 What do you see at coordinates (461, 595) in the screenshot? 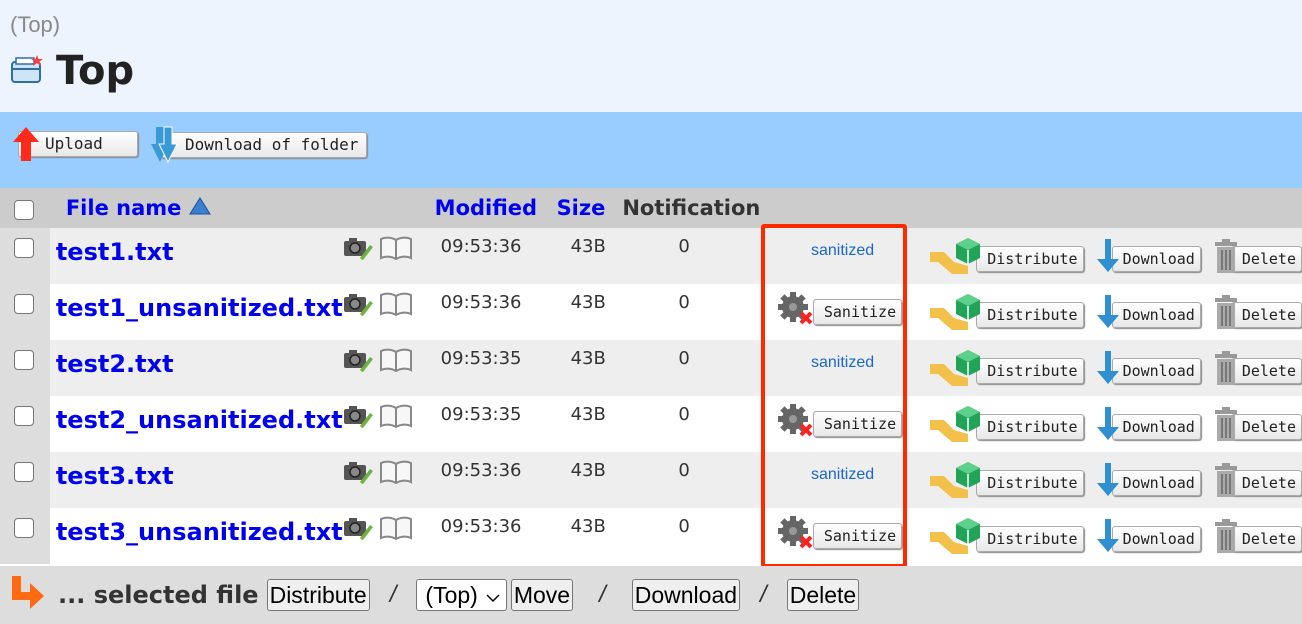
I see `destination-folder-select: (Top)` at bounding box center [461, 595].